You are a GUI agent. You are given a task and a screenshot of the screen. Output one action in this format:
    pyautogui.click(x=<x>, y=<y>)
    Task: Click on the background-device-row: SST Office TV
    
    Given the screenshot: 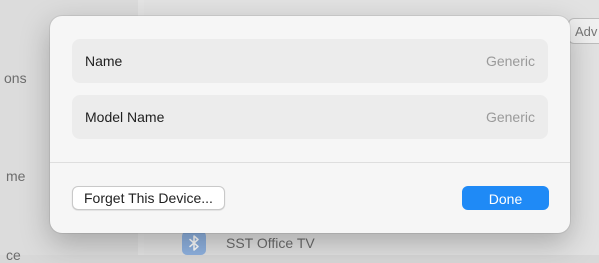 What is the action you would take?
    pyautogui.click(x=248, y=243)
    